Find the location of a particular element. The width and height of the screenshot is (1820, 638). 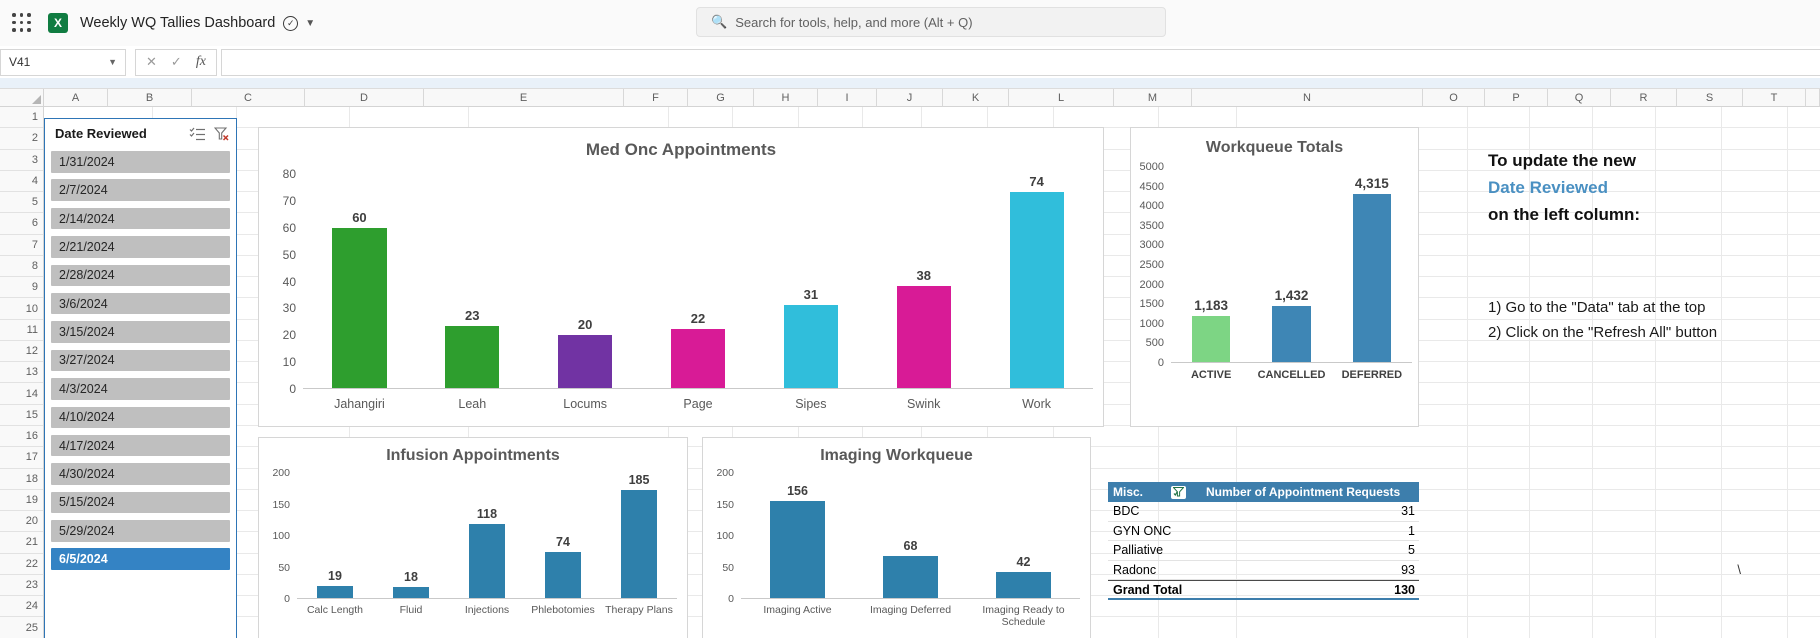

row-header-1: 1 is located at coordinates (21, 118).